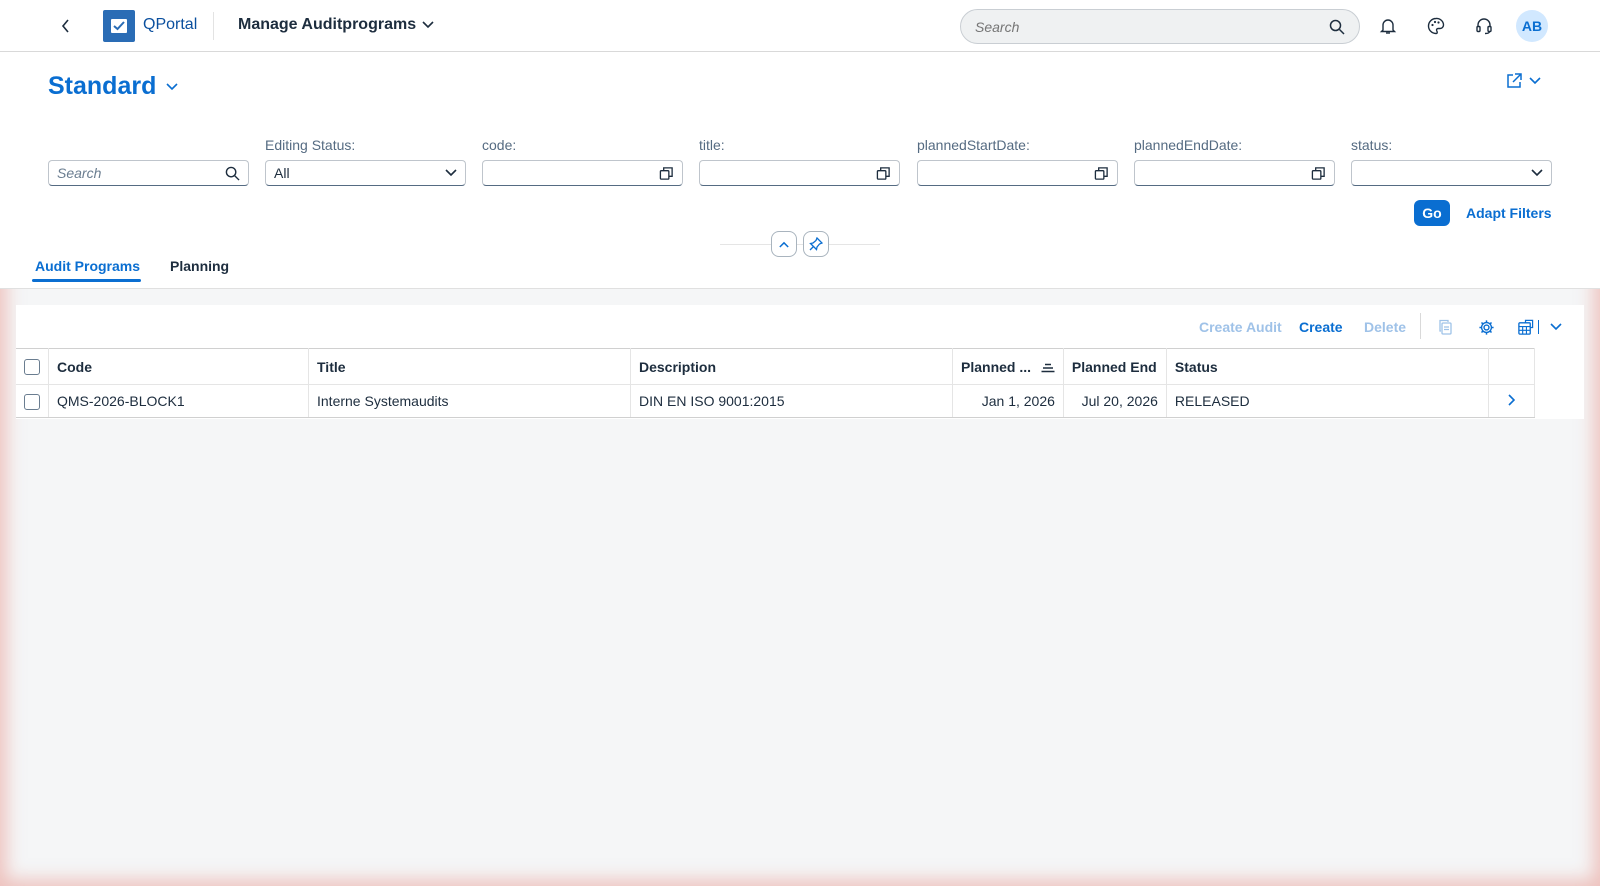 Image resolution: width=1600 pixels, height=886 pixels. I want to click on create-button: Create, so click(1321, 327).